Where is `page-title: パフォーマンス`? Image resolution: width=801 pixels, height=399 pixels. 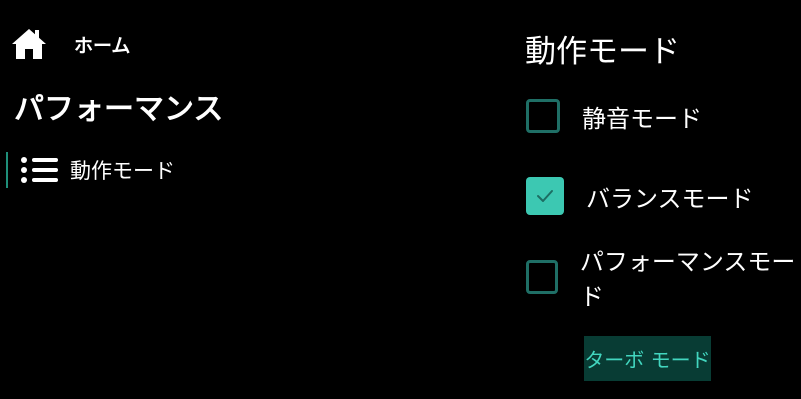
page-title: パフォーマンス is located at coordinates (119, 109).